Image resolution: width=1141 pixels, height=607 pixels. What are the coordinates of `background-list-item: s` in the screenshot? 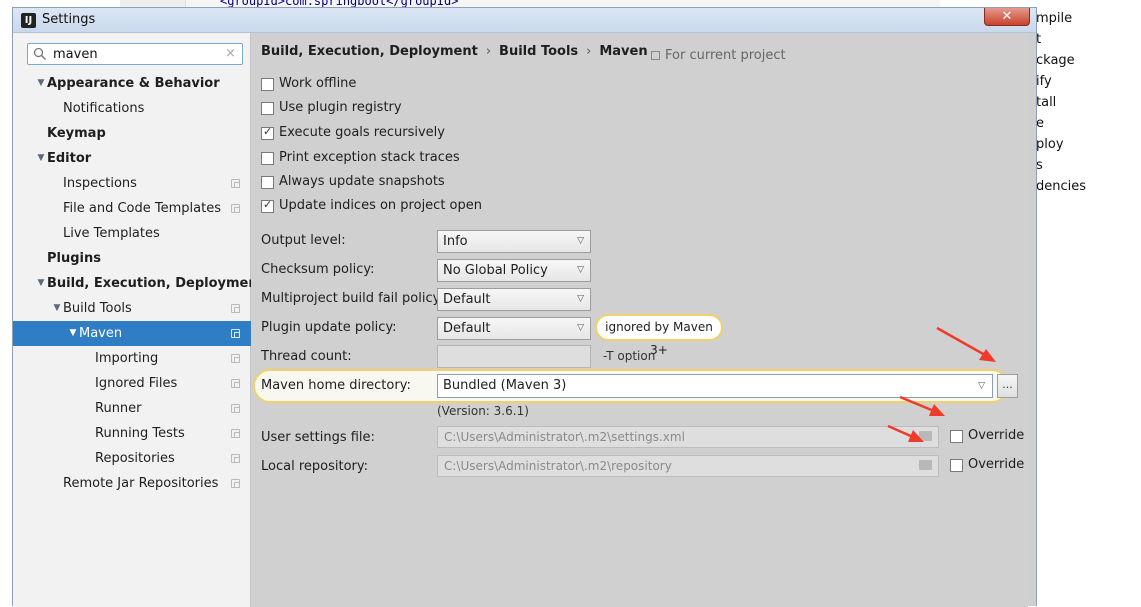 It's located at (1039, 165).